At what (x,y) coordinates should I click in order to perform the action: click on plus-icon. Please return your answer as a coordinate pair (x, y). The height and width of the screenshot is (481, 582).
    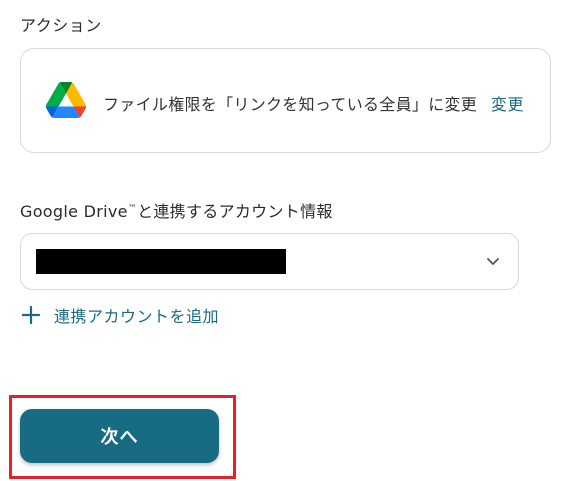
    Looking at the image, I should click on (31, 315).